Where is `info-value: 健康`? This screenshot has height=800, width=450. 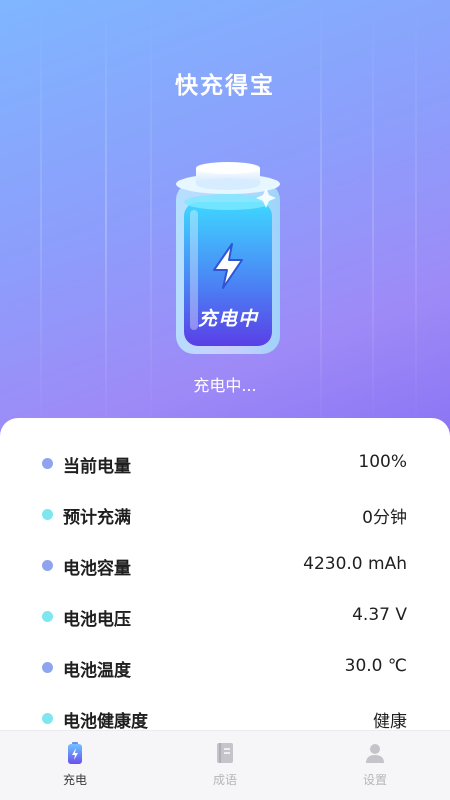 info-value: 健康 is located at coordinates (390, 722).